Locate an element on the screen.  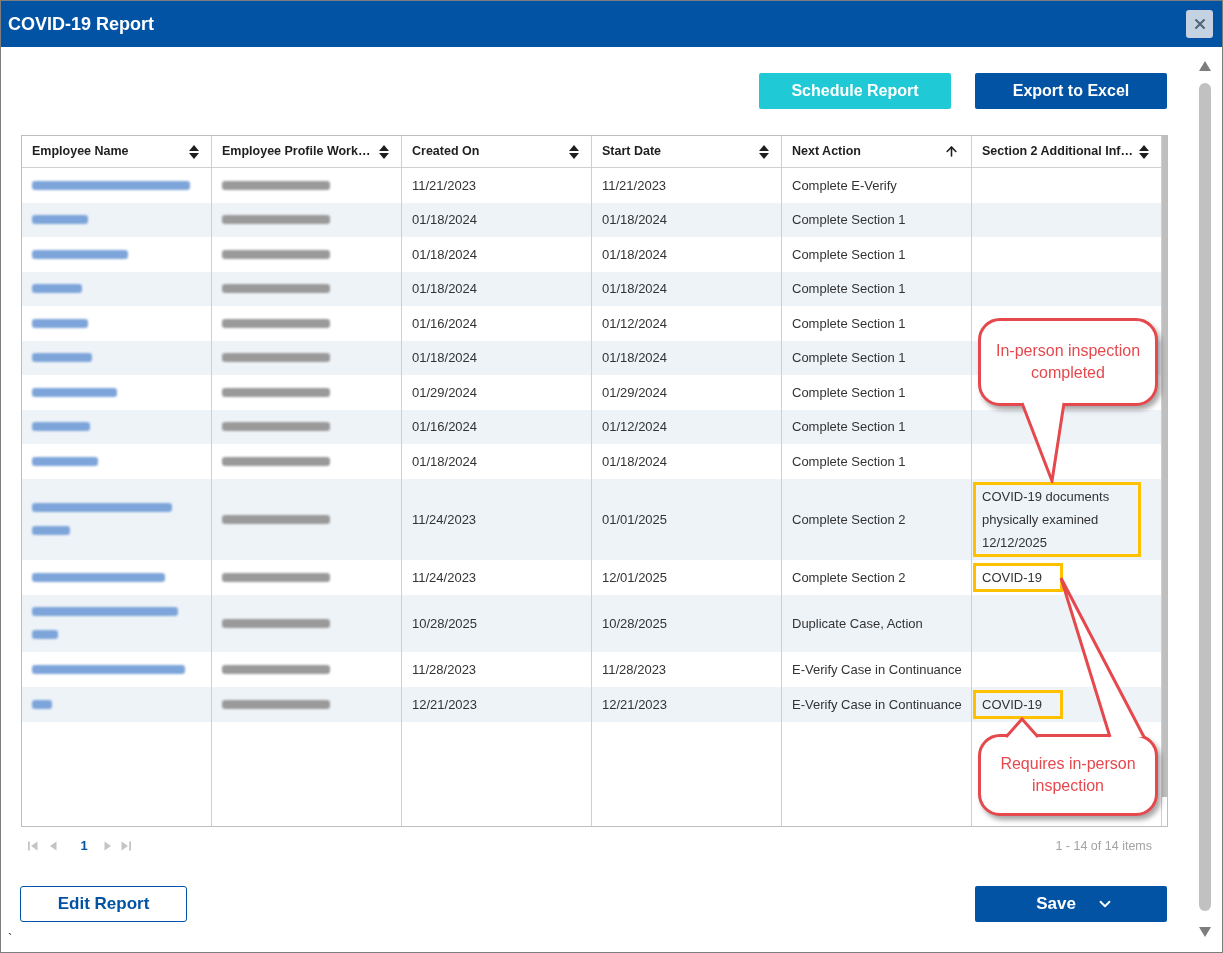
callout-pointer is located at coordinates (1022, 728).